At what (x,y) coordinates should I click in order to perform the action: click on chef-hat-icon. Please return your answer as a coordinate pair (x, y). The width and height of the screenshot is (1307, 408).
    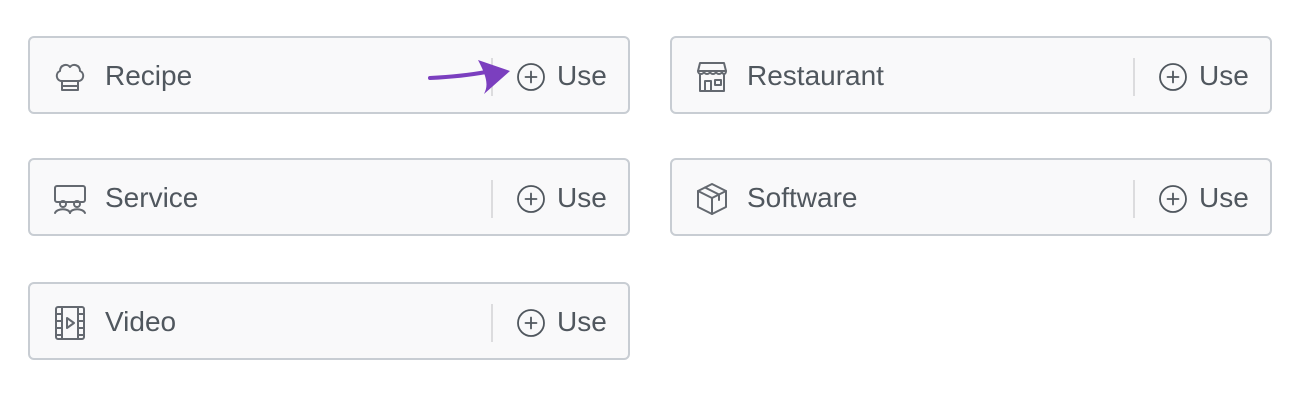
    Looking at the image, I should click on (70, 77).